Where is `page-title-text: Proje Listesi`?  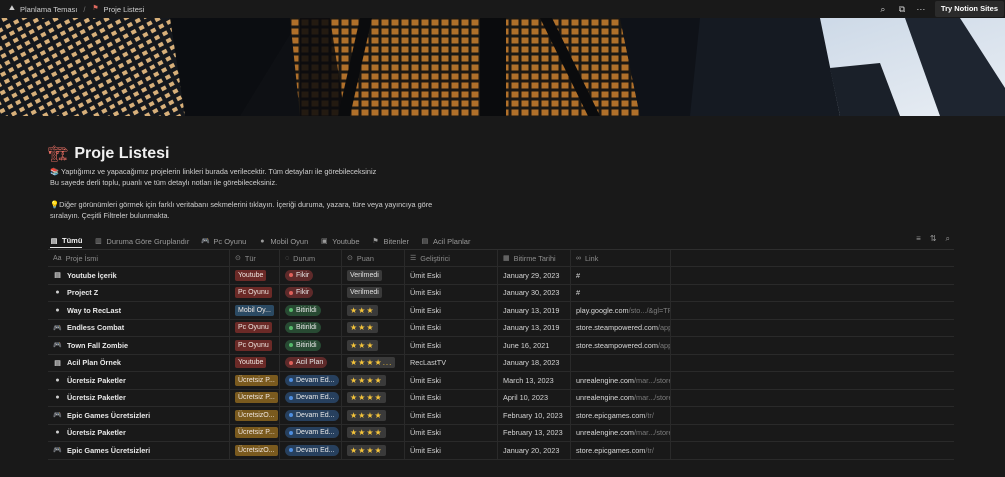 page-title-text: Proje Listesi is located at coordinates (121, 154).